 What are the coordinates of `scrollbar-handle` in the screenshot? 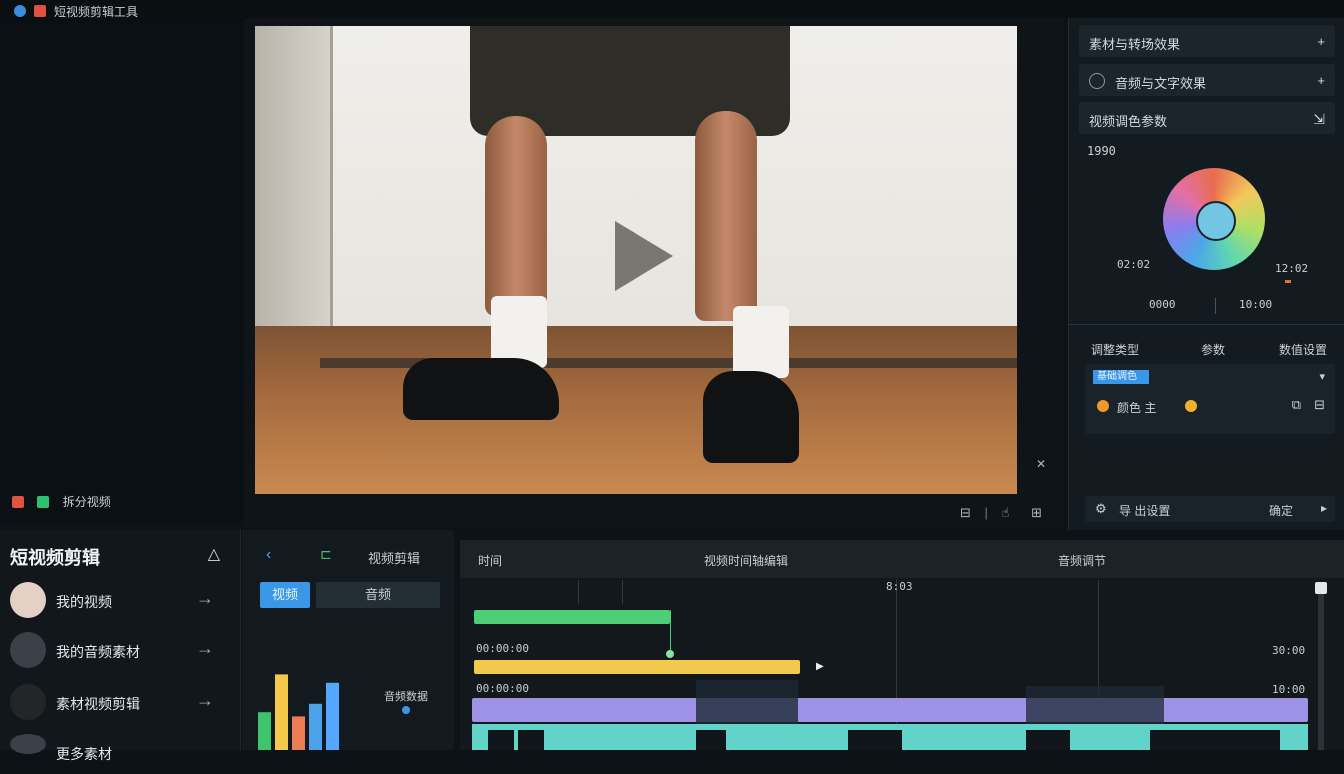 It's located at (1321, 588).